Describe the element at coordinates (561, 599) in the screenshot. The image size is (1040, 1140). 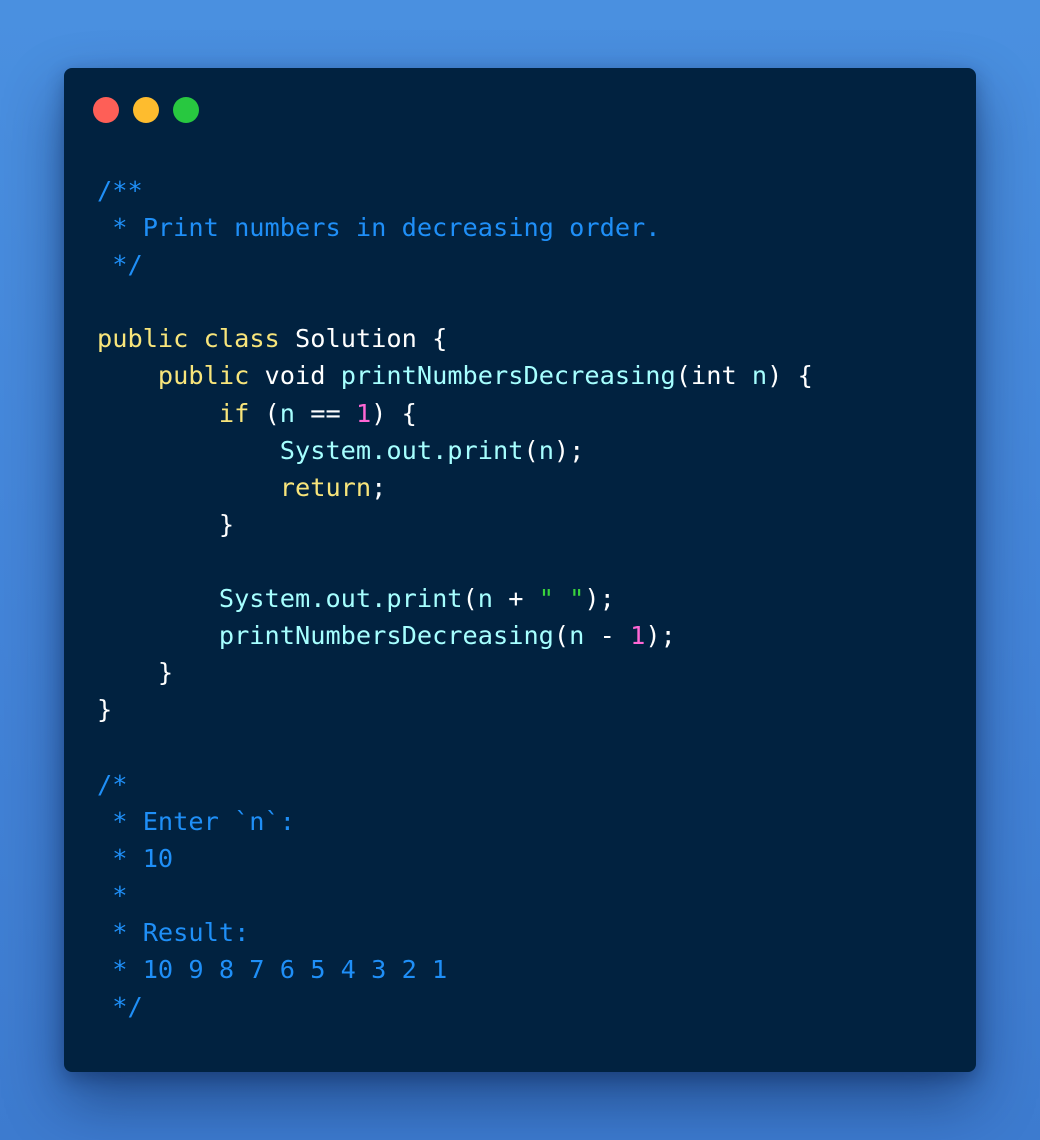
I see `code-token-string: " "` at that location.